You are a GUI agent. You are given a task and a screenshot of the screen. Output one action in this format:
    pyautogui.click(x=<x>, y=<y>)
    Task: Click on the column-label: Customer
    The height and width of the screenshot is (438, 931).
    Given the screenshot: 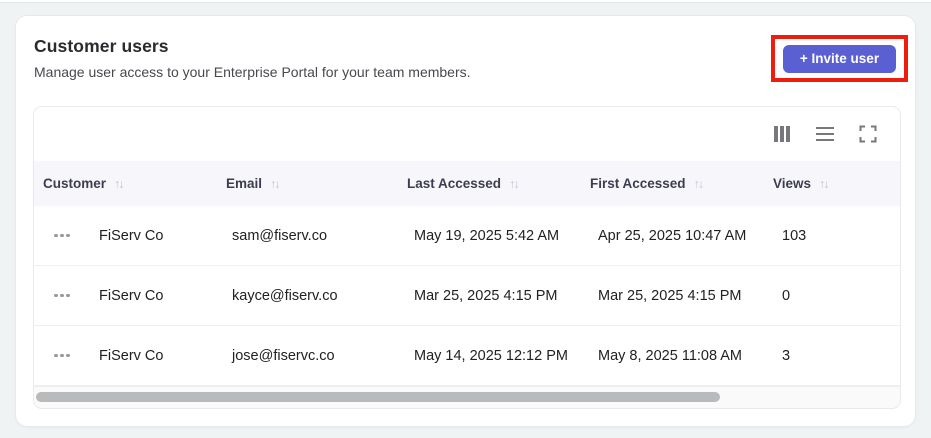 What is the action you would take?
    pyautogui.click(x=75, y=183)
    